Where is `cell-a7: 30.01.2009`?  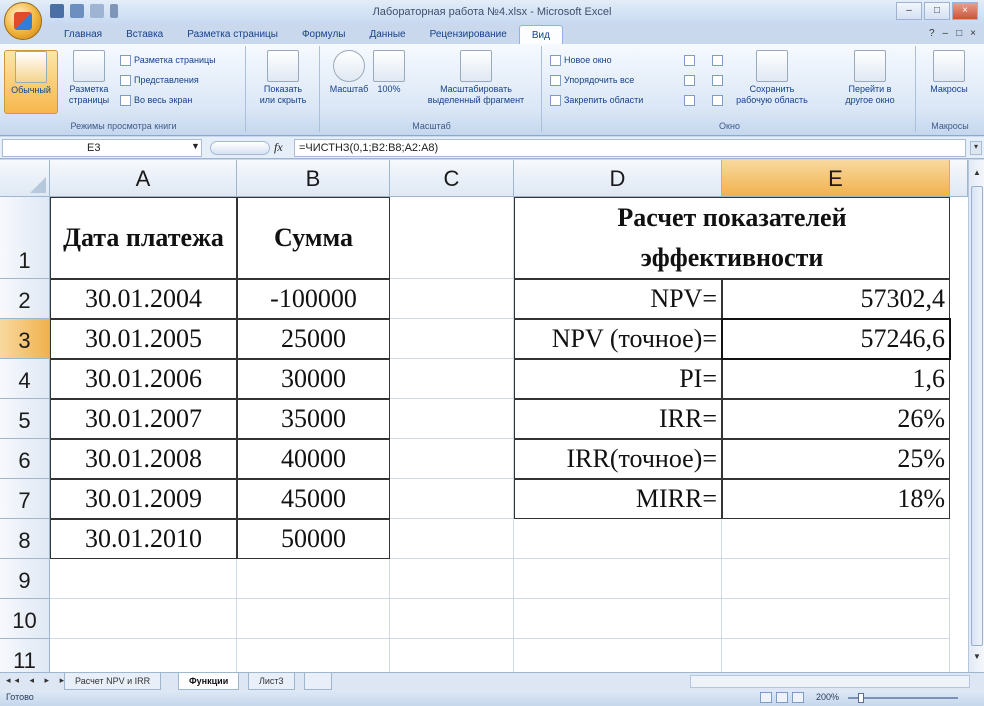
cell-a7: 30.01.2009 is located at coordinates (143, 499).